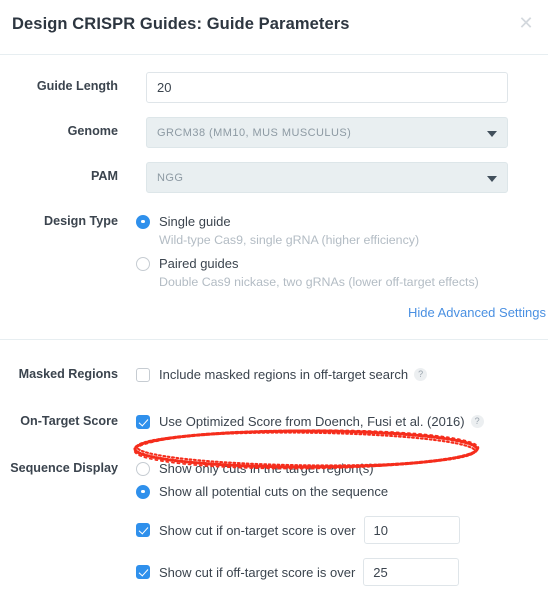 This screenshot has width=548, height=607. Describe the element at coordinates (199, 263) in the screenshot. I see `design-type-option-label: Paired guides` at that location.